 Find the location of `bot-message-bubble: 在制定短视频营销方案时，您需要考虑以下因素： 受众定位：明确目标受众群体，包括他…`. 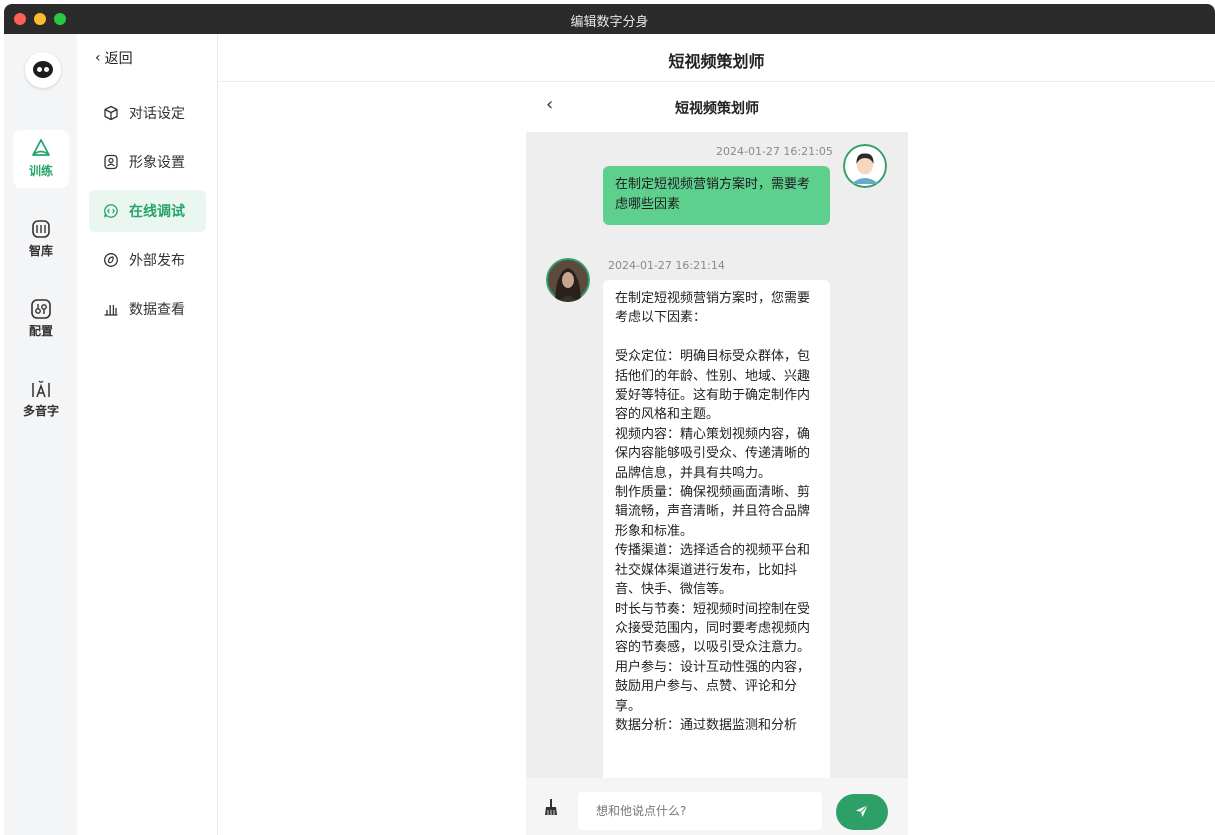

bot-message-bubble: 在制定短视频营销方案时，您需要考虑以下因素： 受众定位：明确目标受众群体，包括他… is located at coordinates (716, 529).